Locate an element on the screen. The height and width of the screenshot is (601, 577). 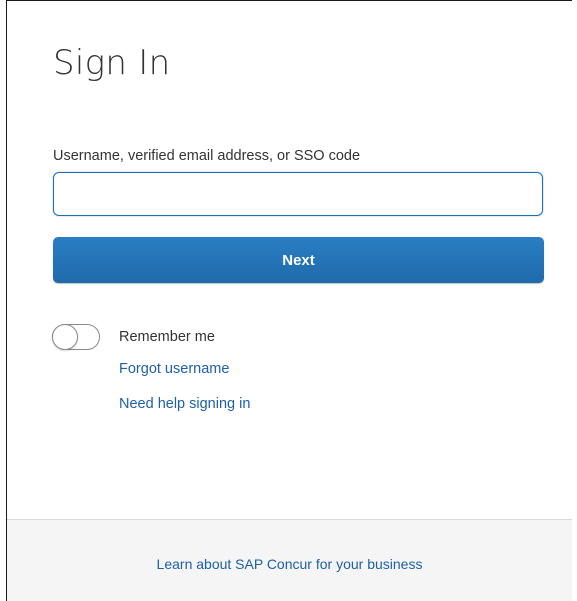
next-button: Next is located at coordinates (298, 260).